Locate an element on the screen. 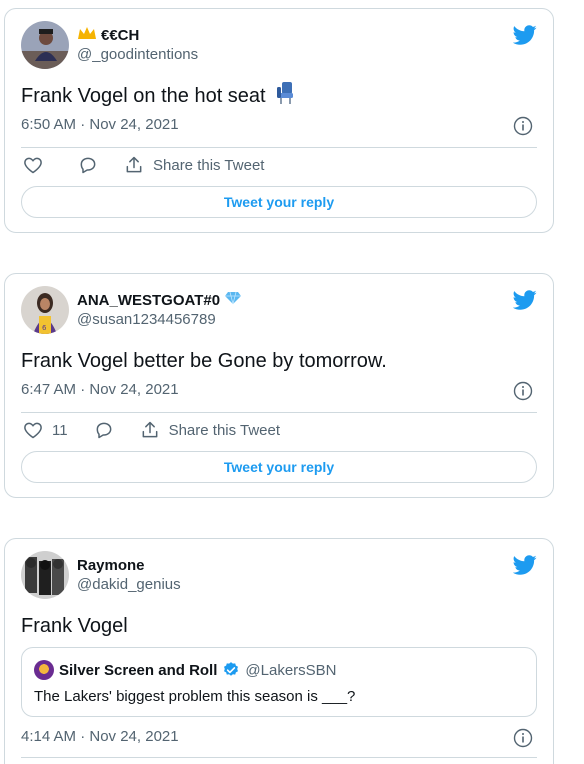  avatar: 6 is located at coordinates (45, 310).